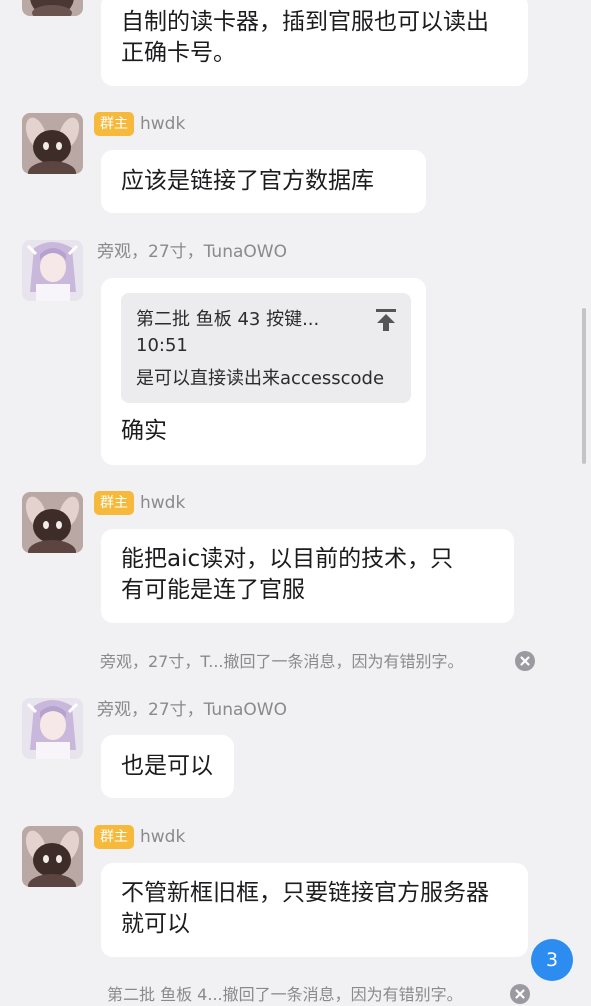  I want to click on recall-notice: 第二批 鱼板 4...撤回了一条消息，因为有错别字。, so click(285, 994).